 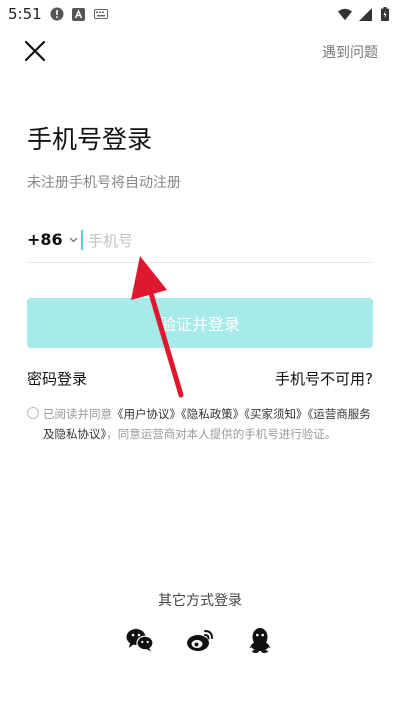 I want to click on weibo-login-button, so click(x=200, y=640).